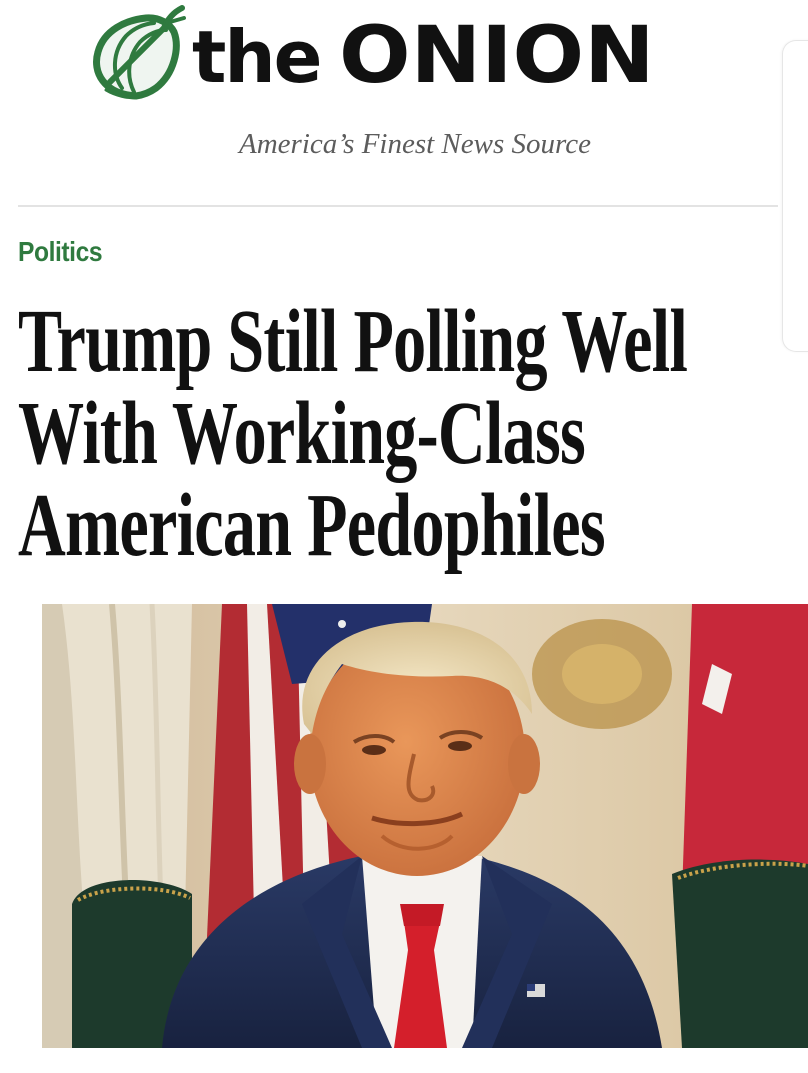  I want to click on category-link-politics: Politics, so click(60, 252).